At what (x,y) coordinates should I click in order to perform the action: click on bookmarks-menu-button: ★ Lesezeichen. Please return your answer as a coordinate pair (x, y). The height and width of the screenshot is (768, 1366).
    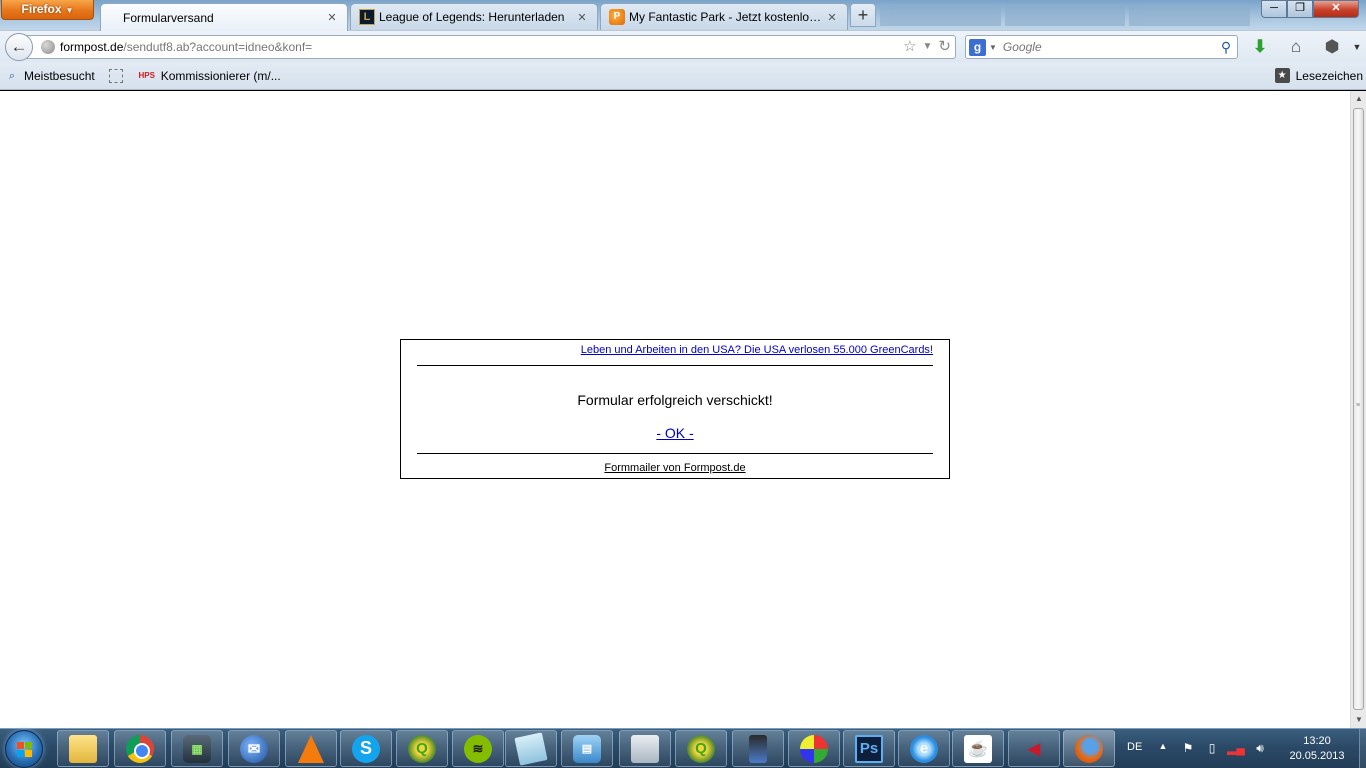
    Looking at the image, I should click on (1318, 75).